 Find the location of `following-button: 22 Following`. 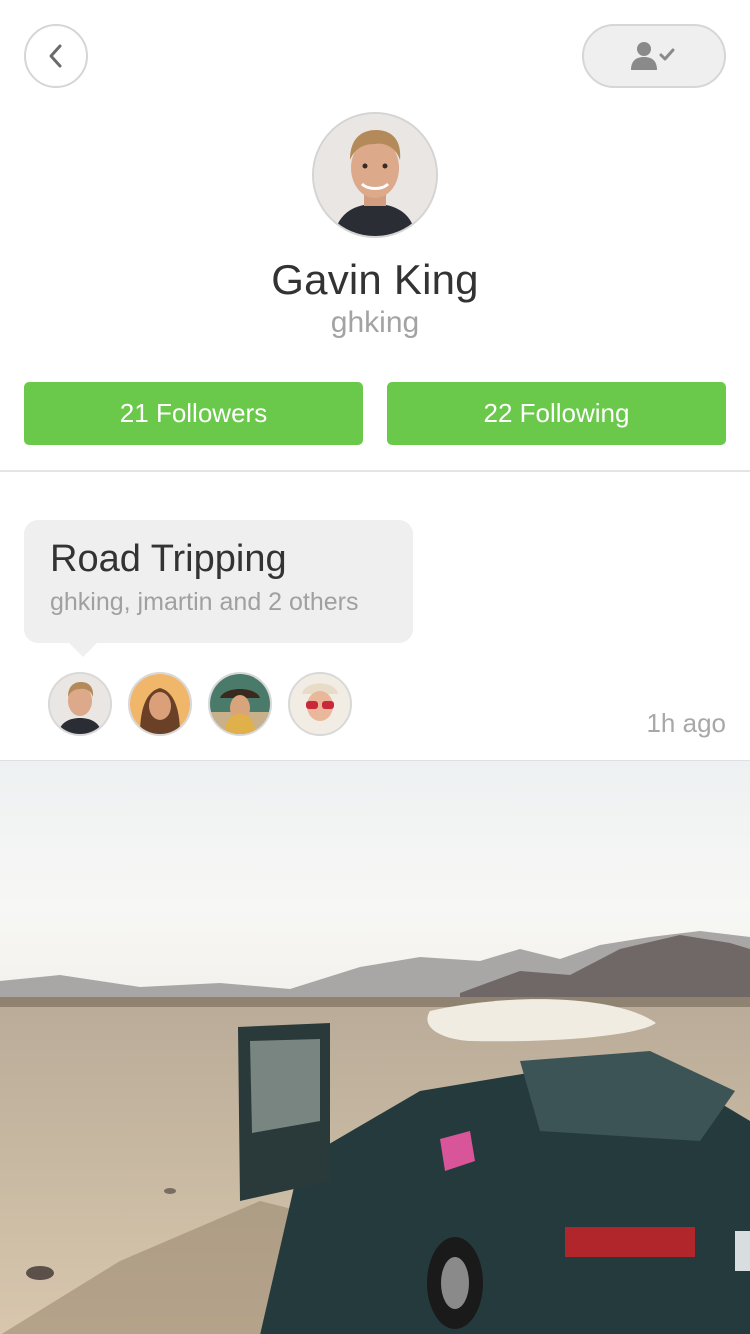

following-button: 22 Following is located at coordinates (556, 413).